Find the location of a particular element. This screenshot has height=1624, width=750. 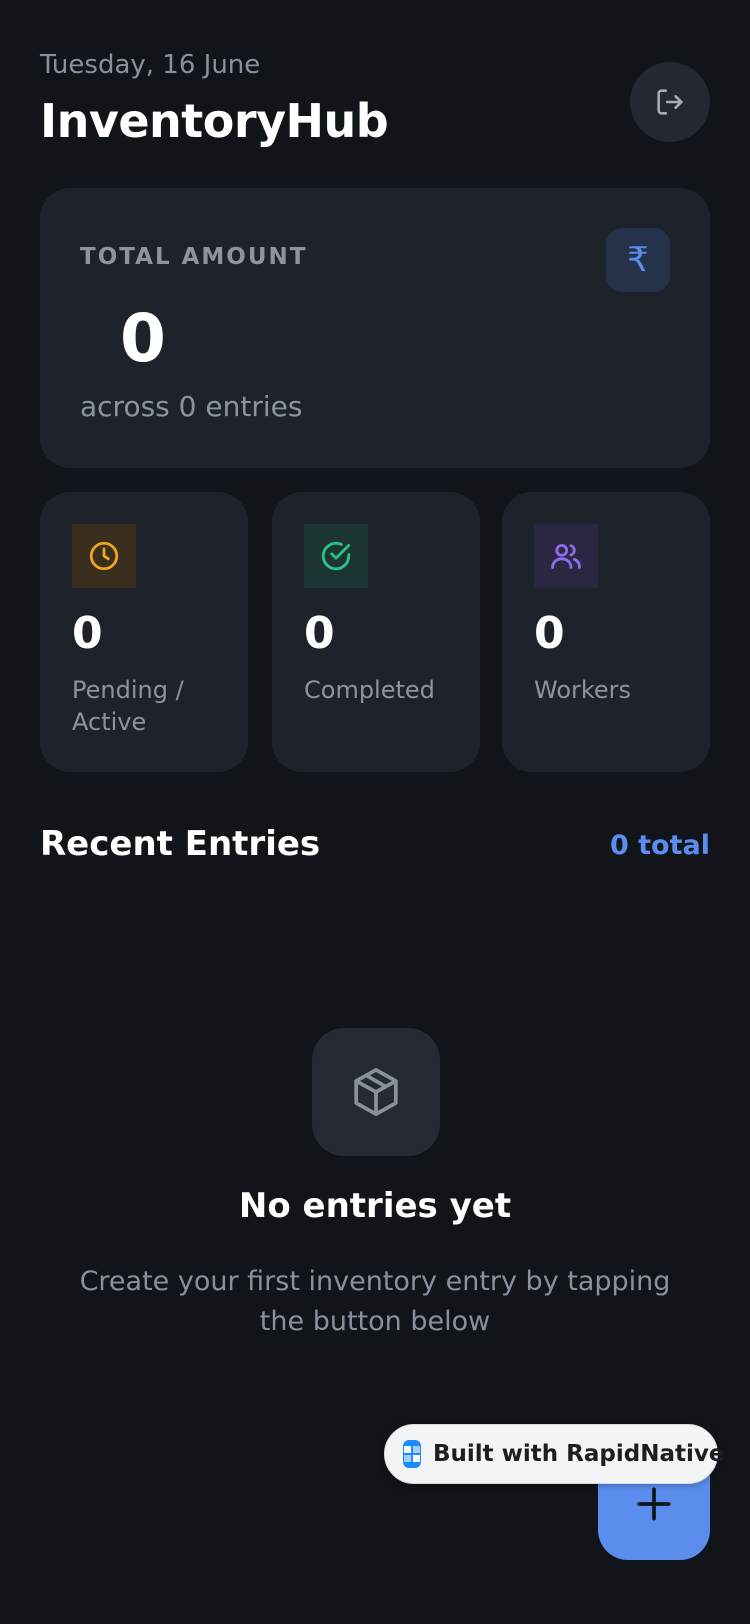

built-with-badge: Built with RapidNative is located at coordinates (554, 1454).